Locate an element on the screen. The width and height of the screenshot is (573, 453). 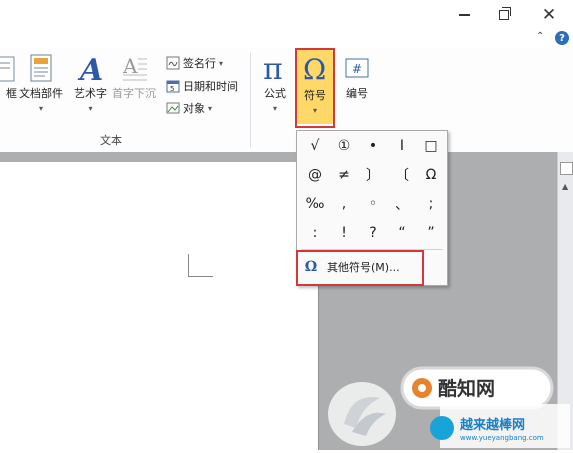
textbox-label: 框 is located at coordinates (11, 93).